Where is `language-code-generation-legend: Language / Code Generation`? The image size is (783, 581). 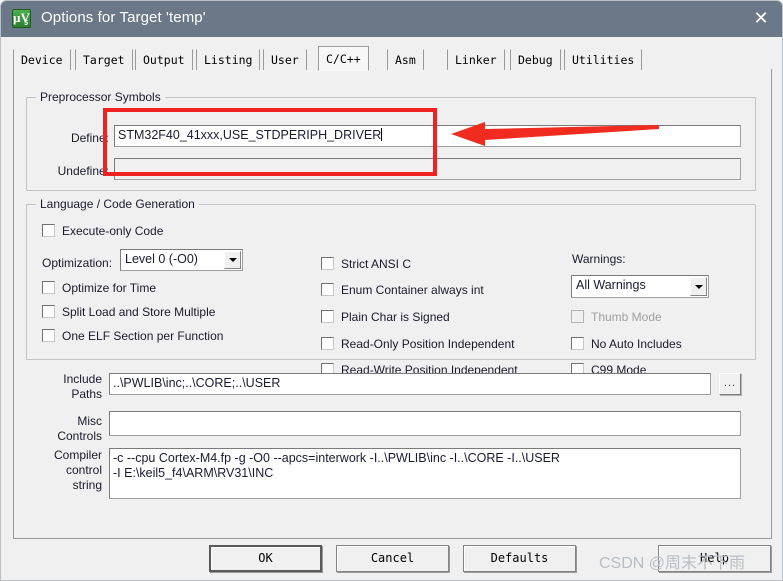 language-code-generation-legend: Language / Code Generation is located at coordinates (117, 204).